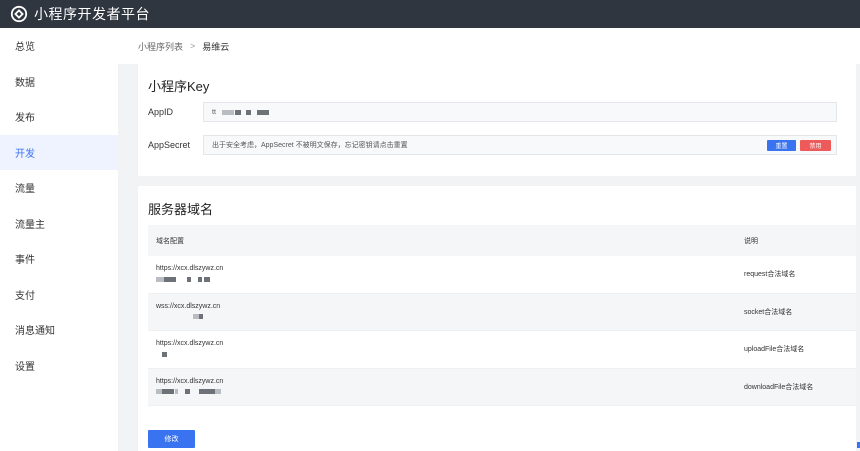  What do you see at coordinates (520, 145) in the screenshot?
I see `appsecret-field: 出于安全考虑，AppSecret 不被明文保存，忘记密钥请点击重置 重置 禁用` at bounding box center [520, 145].